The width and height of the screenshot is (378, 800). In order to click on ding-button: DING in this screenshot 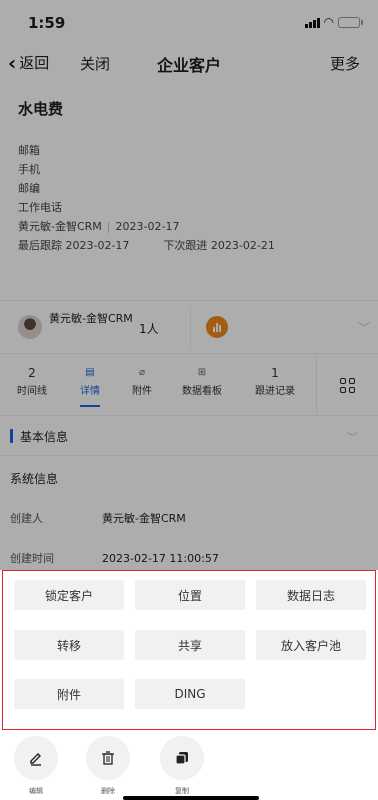, I will do `click(190, 694)`.